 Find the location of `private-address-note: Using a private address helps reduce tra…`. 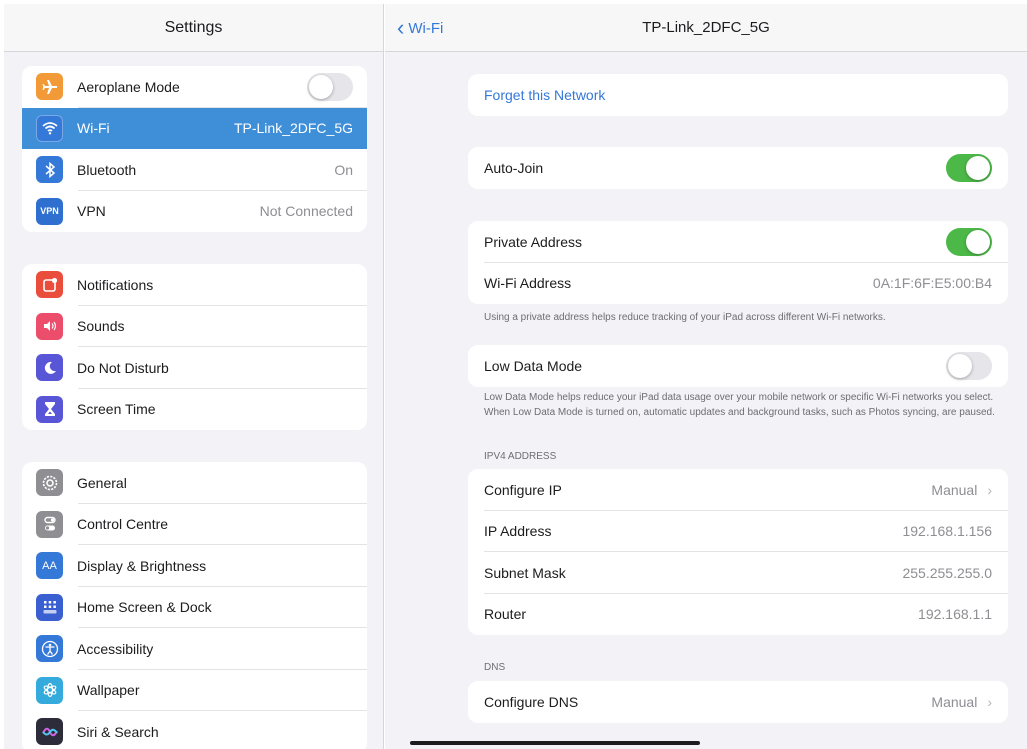

private-address-note: Using a private address helps reduce tra… is located at coordinates (685, 317).